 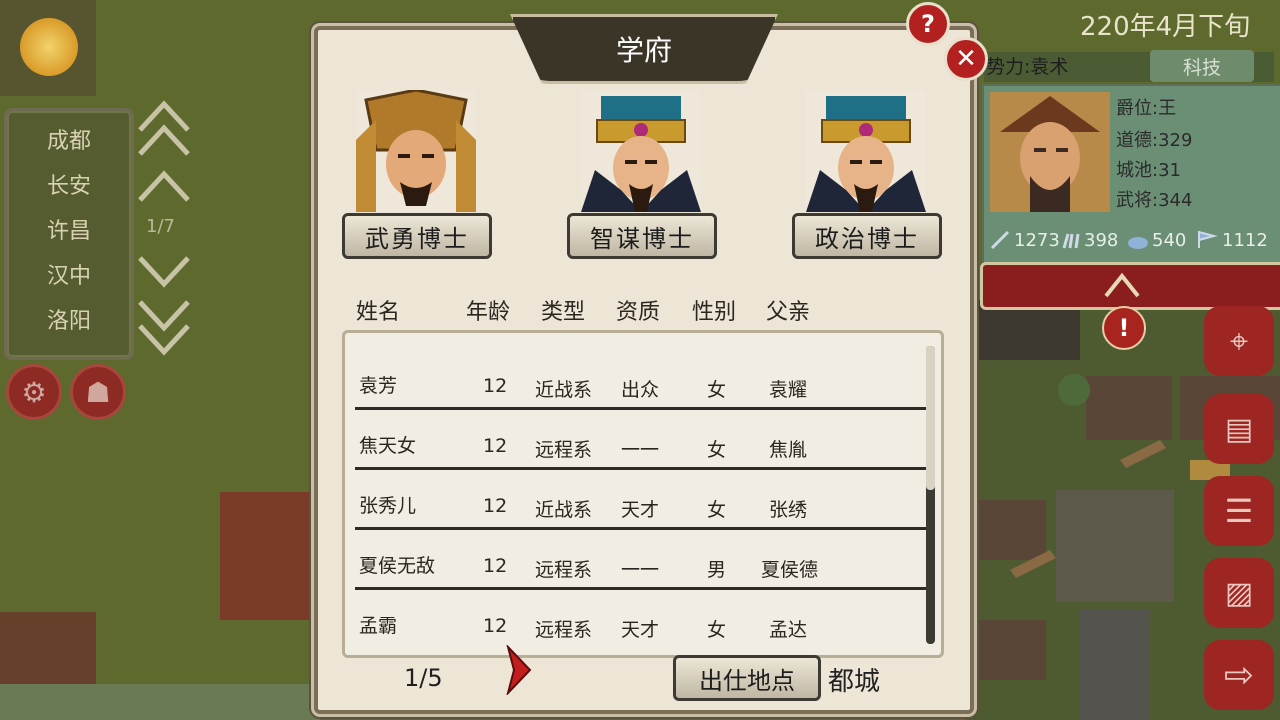 What do you see at coordinates (1027, 67) in the screenshot?
I see `faction-label: 势力:袁术` at bounding box center [1027, 67].